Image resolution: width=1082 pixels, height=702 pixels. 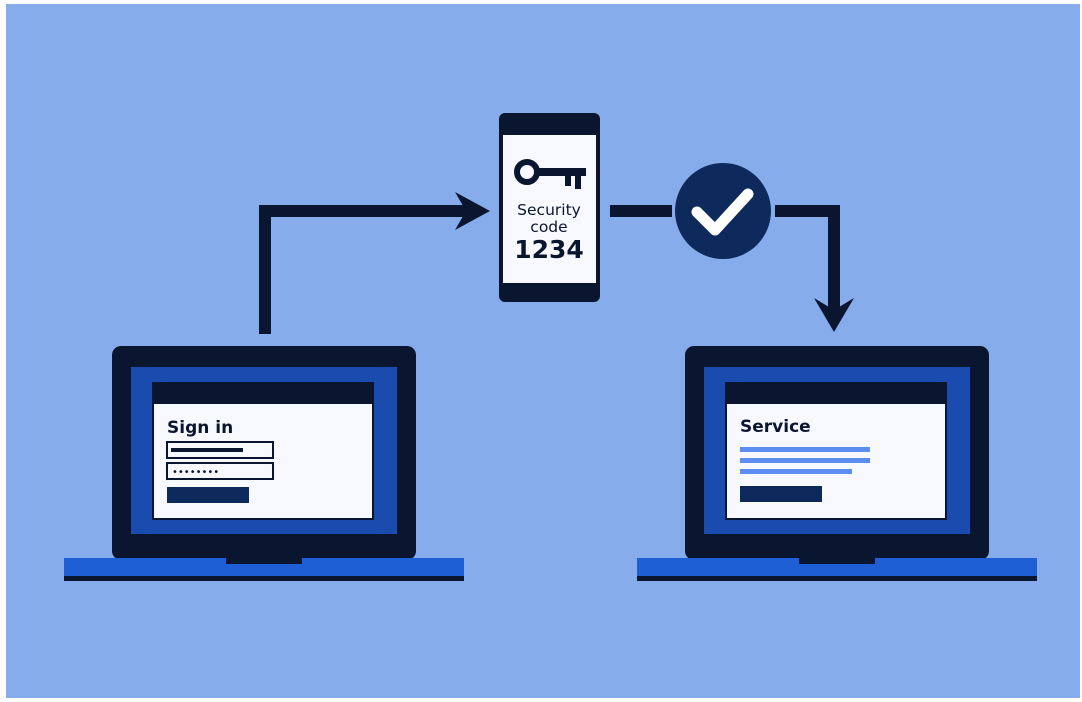 What do you see at coordinates (549, 249) in the screenshot?
I see `security-code: 1234` at bounding box center [549, 249].